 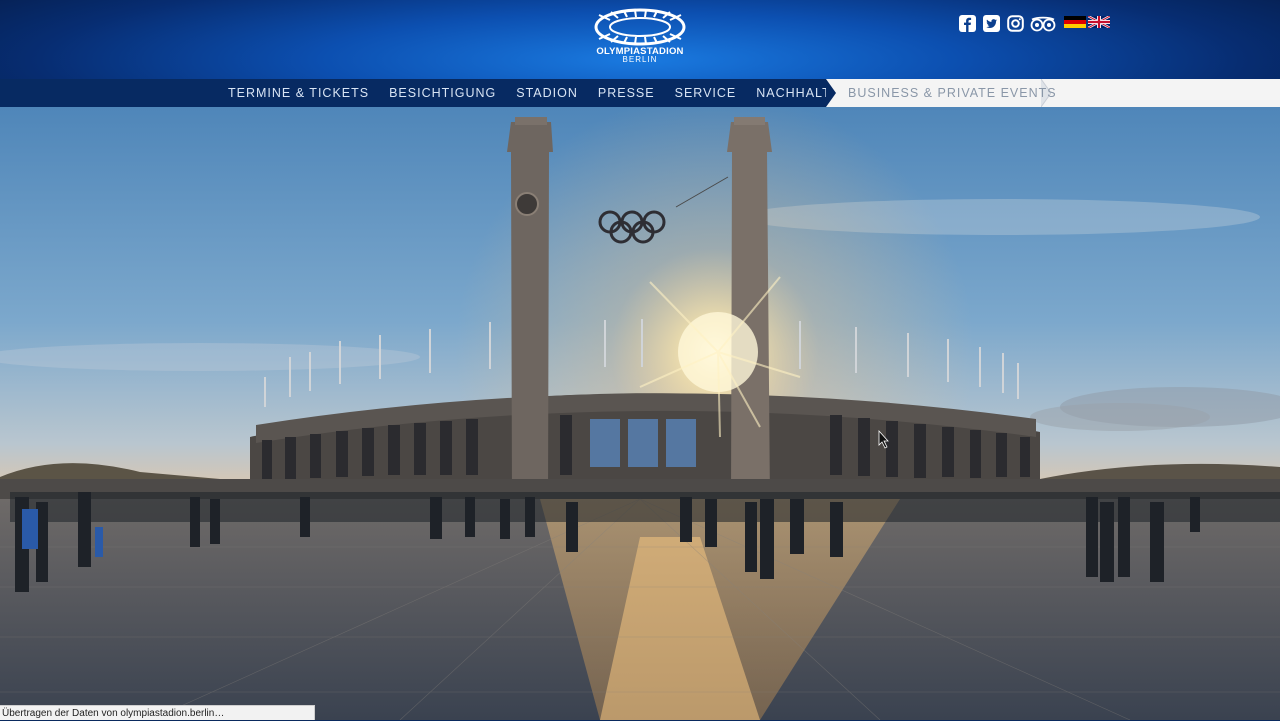 I want to click on nav-item-service: SERVICE, so click(x=706, y=93).